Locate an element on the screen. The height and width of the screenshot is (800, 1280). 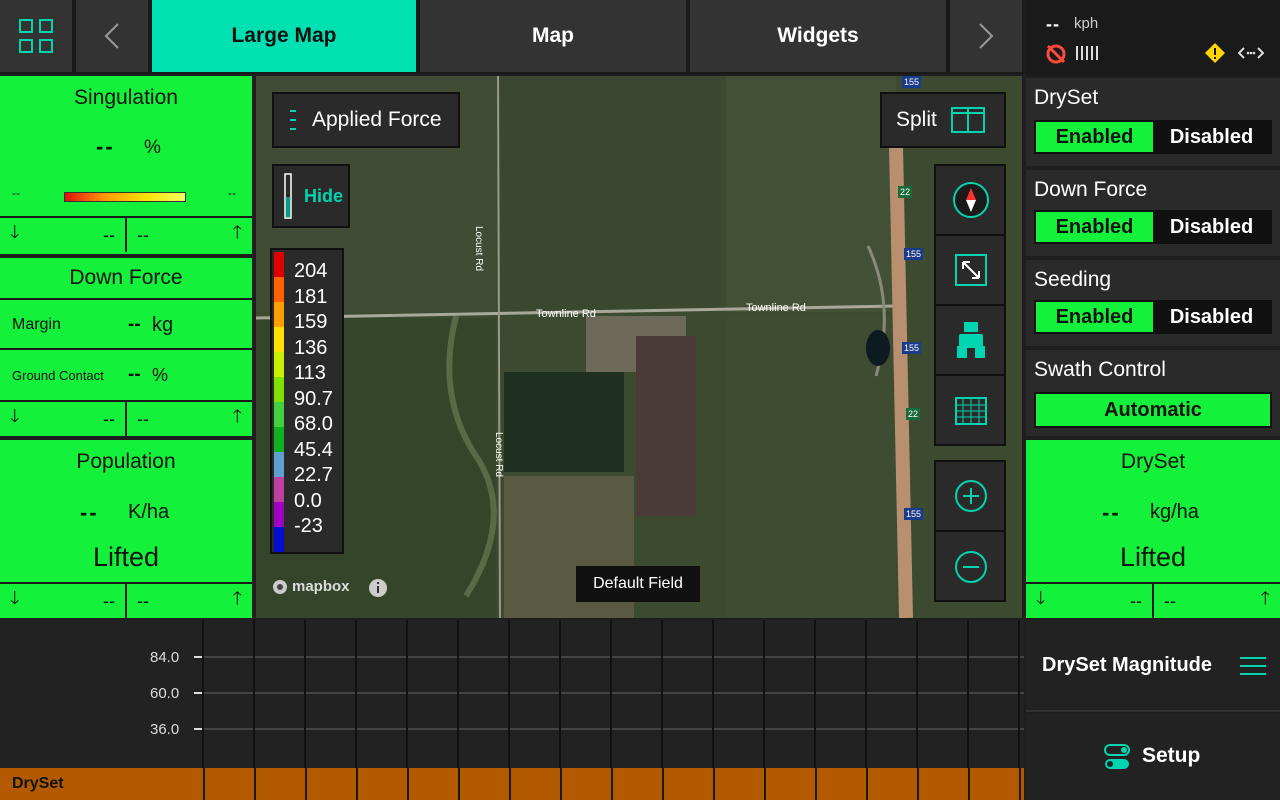
speed-unit: kph is located at coordinates (1086, 23).